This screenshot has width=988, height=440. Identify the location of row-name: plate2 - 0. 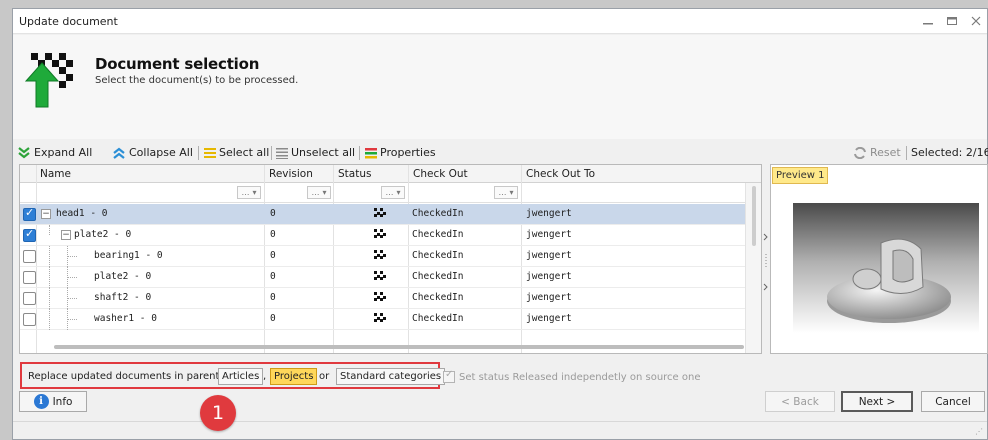
(103, 234).